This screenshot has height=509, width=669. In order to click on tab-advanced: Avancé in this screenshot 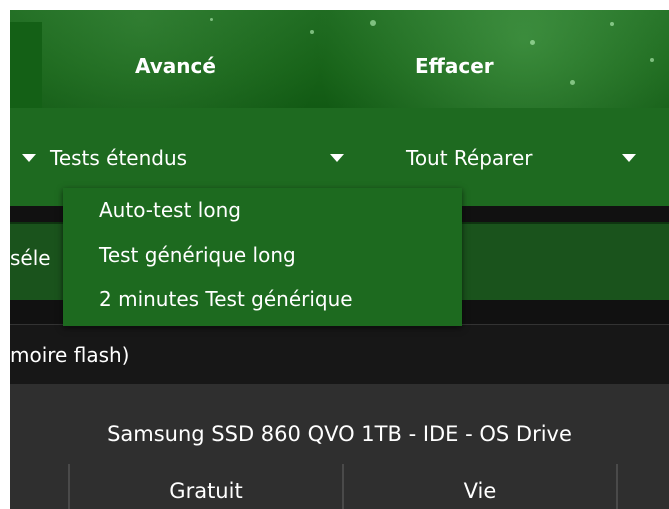, I will do `click(175, 66)`.